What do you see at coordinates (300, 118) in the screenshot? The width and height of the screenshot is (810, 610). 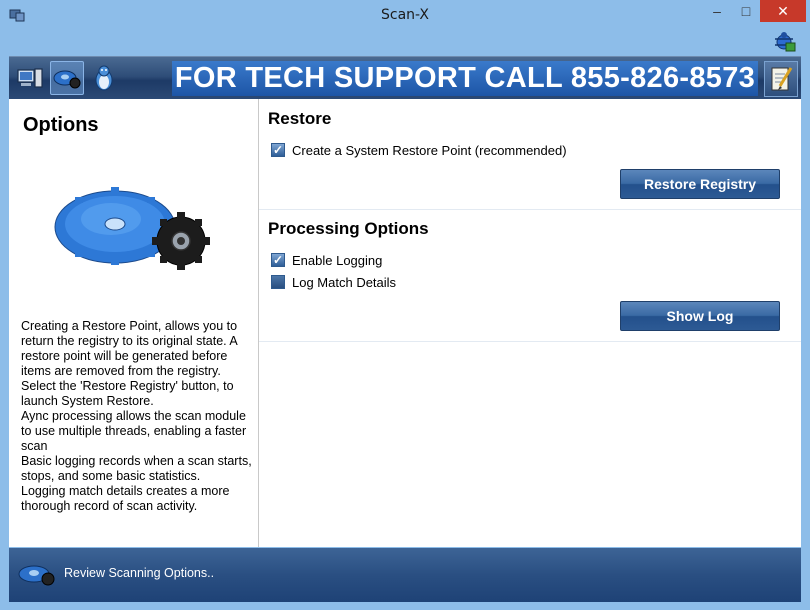 I see `restore-title: Restore` at bounding box center [300, 118].